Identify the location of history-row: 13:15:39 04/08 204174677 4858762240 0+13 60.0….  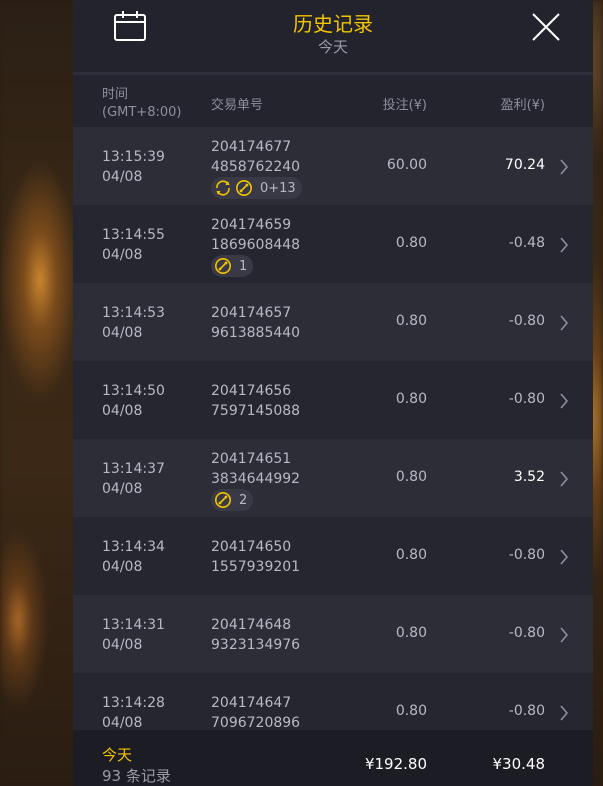
(333, 166).